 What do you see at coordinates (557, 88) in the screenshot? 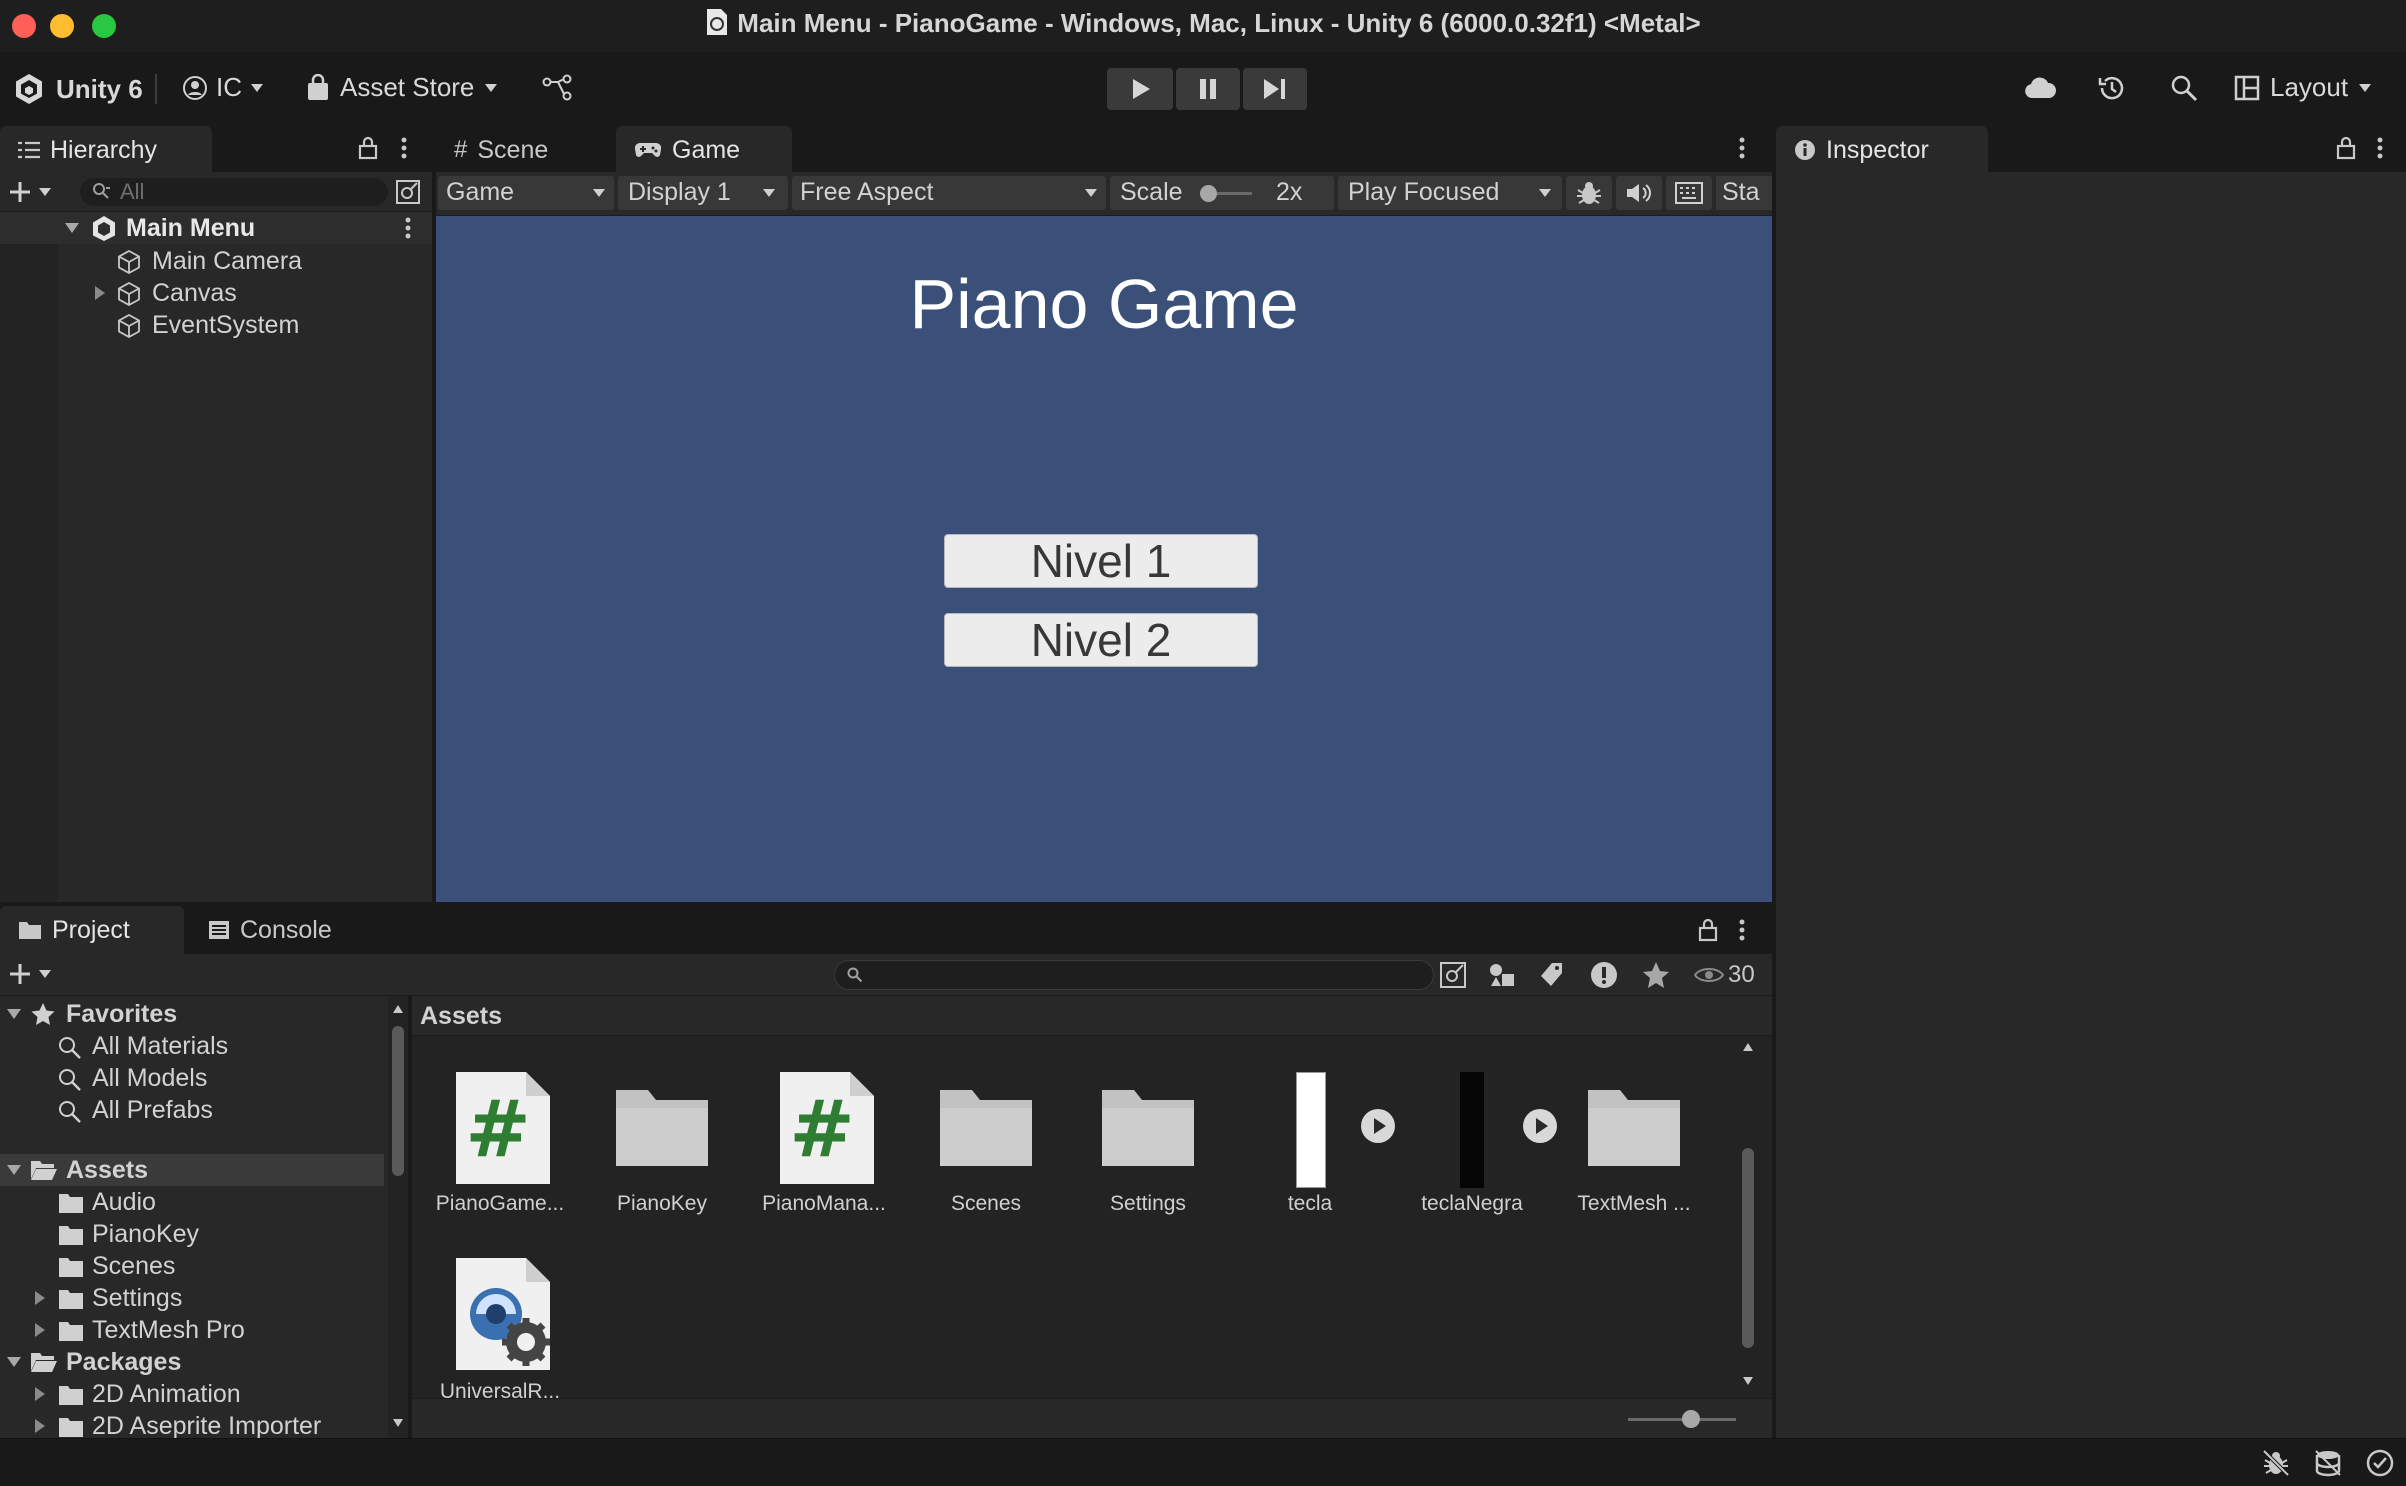
I see `version-control-button` at bounding box center [557, 88].